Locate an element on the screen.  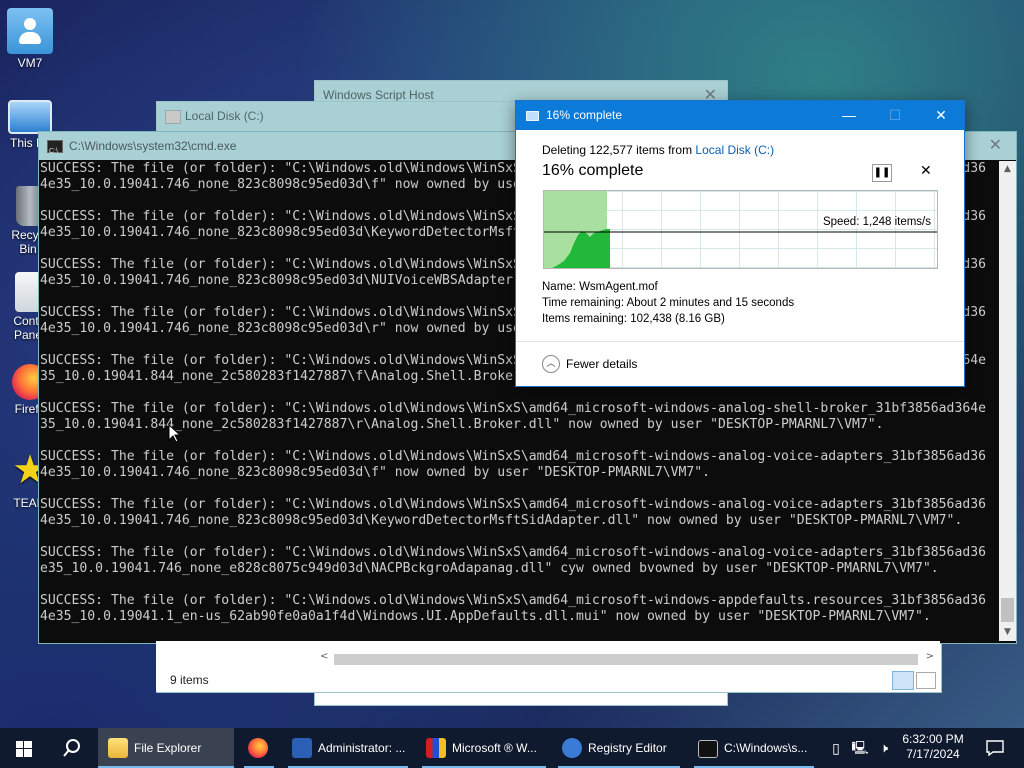
taskbar-item-firefox is located at coordinates (259, 748).